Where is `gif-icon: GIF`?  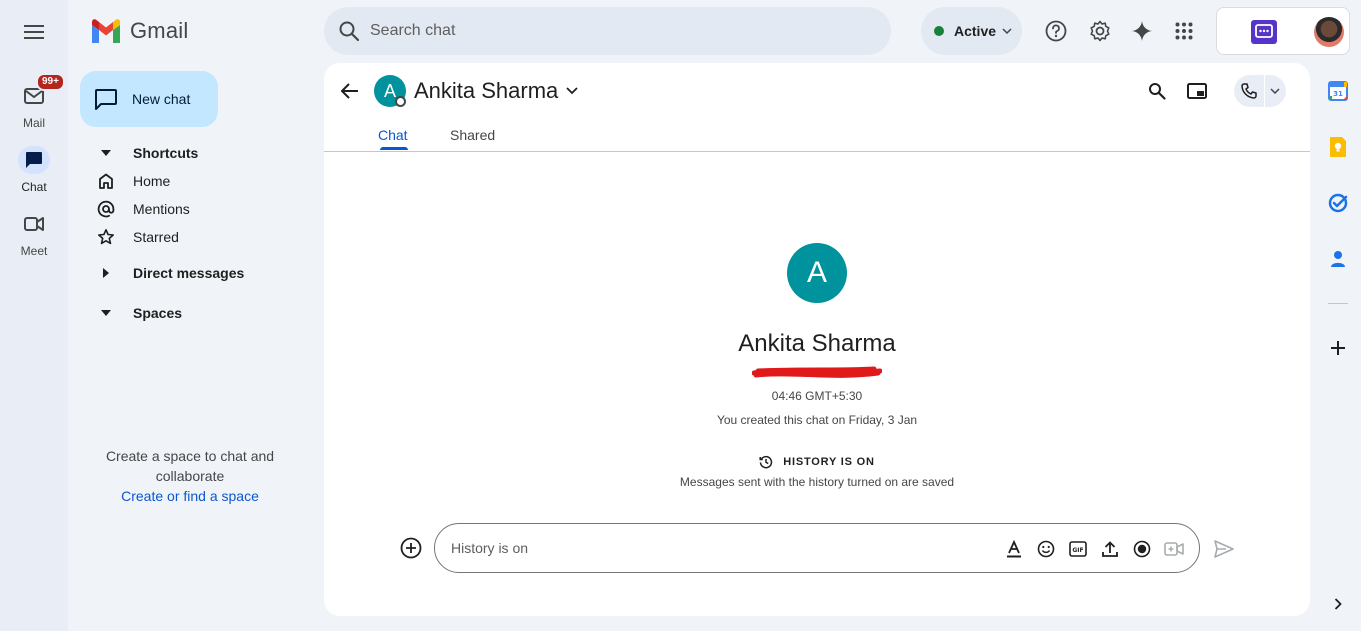
gif-icon: GIF is located at coordinates (1078, 549).